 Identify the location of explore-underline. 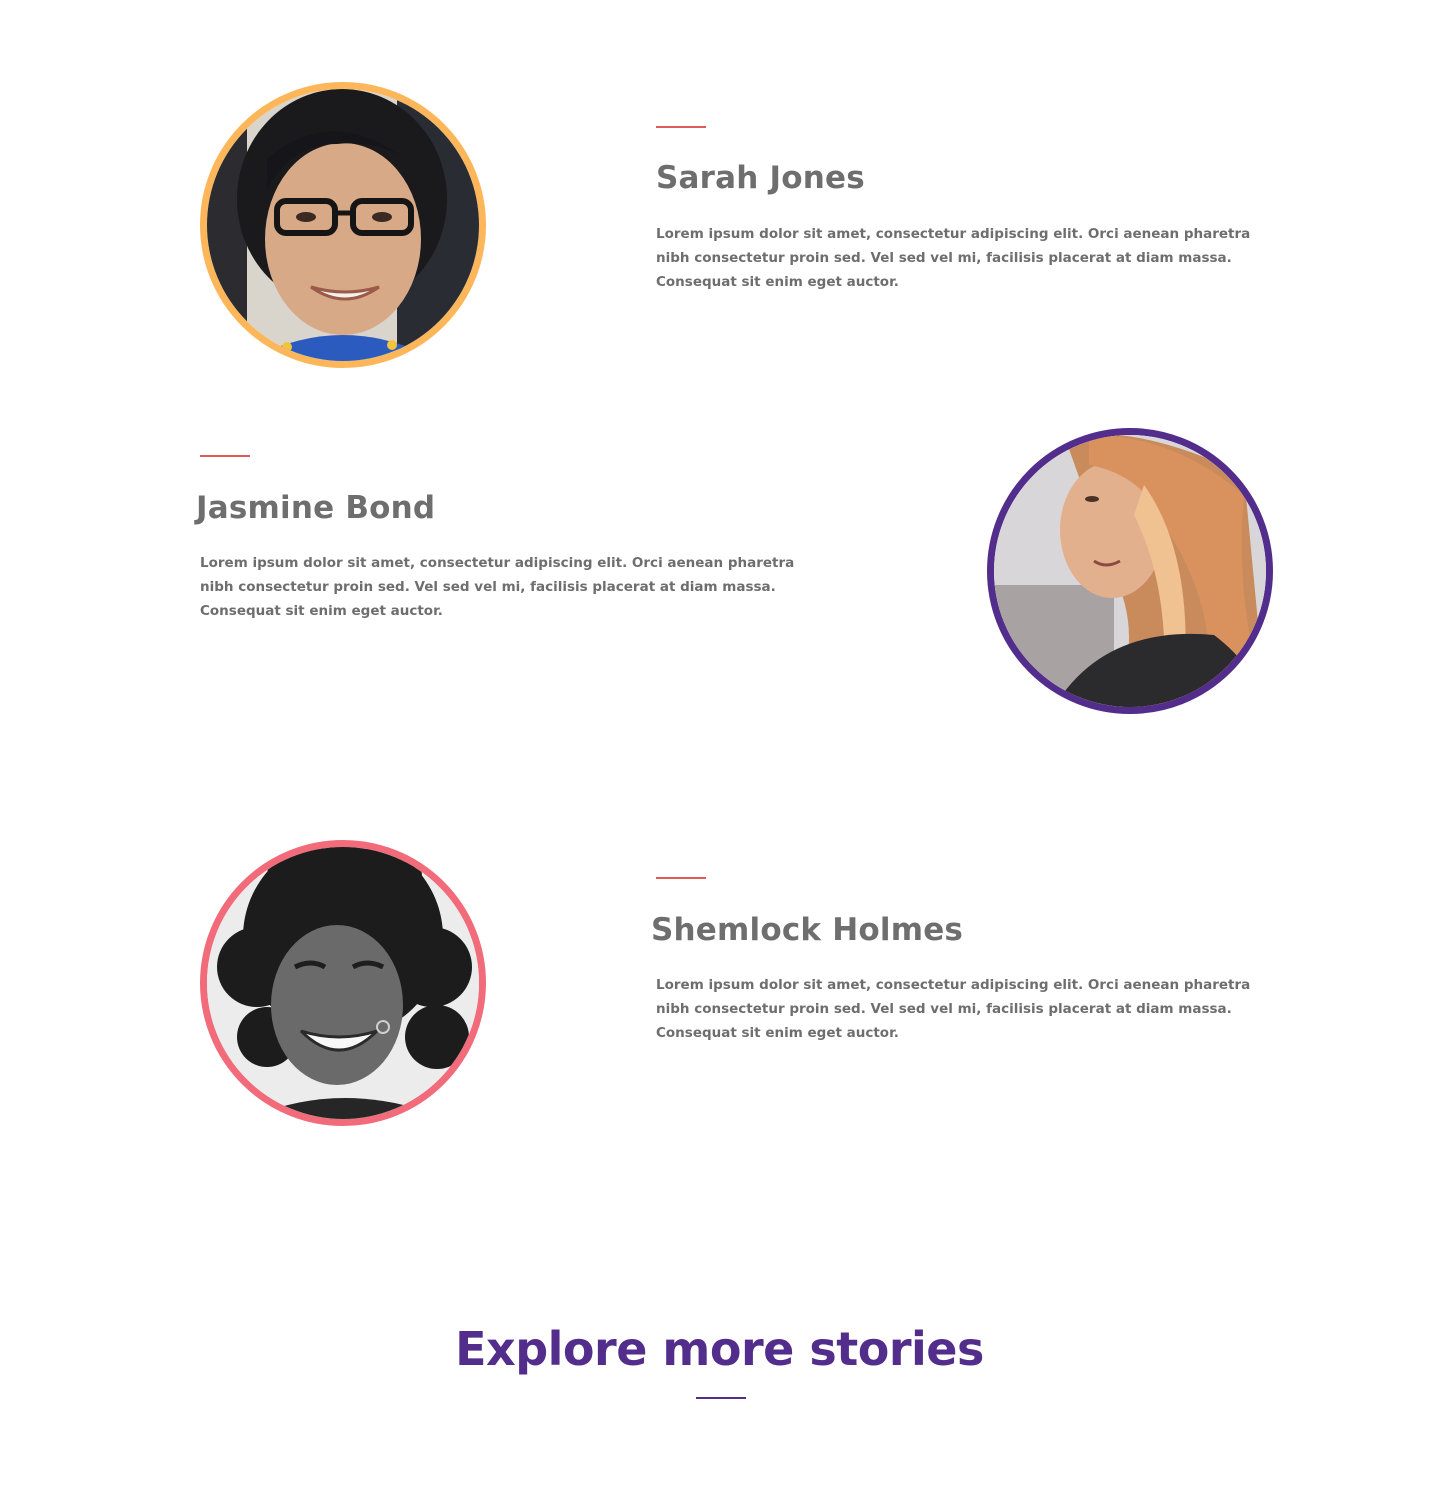
(721, 1398).